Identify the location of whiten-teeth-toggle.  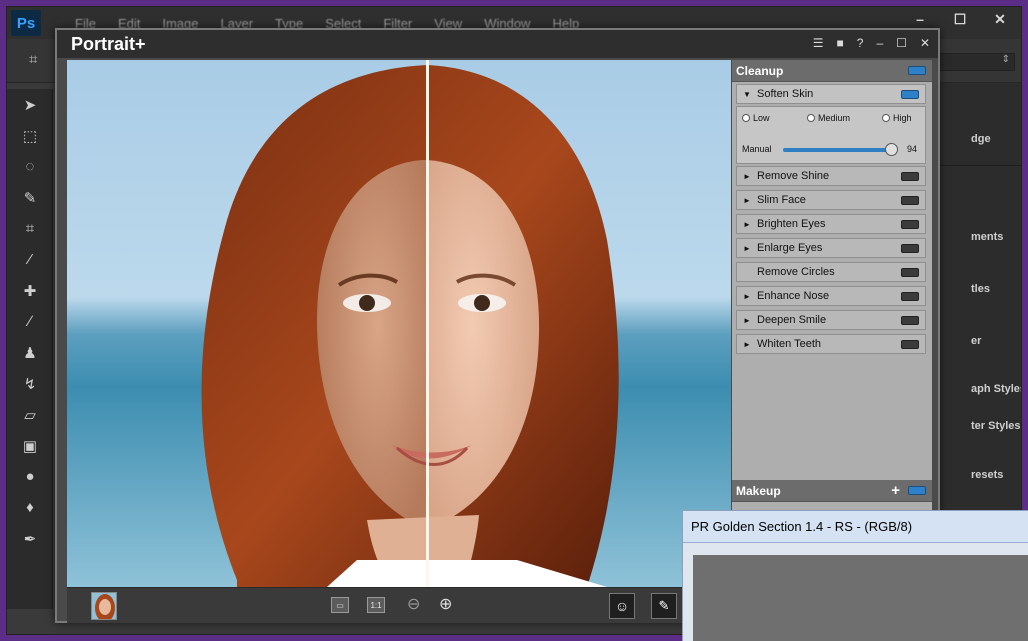
(910, 344).